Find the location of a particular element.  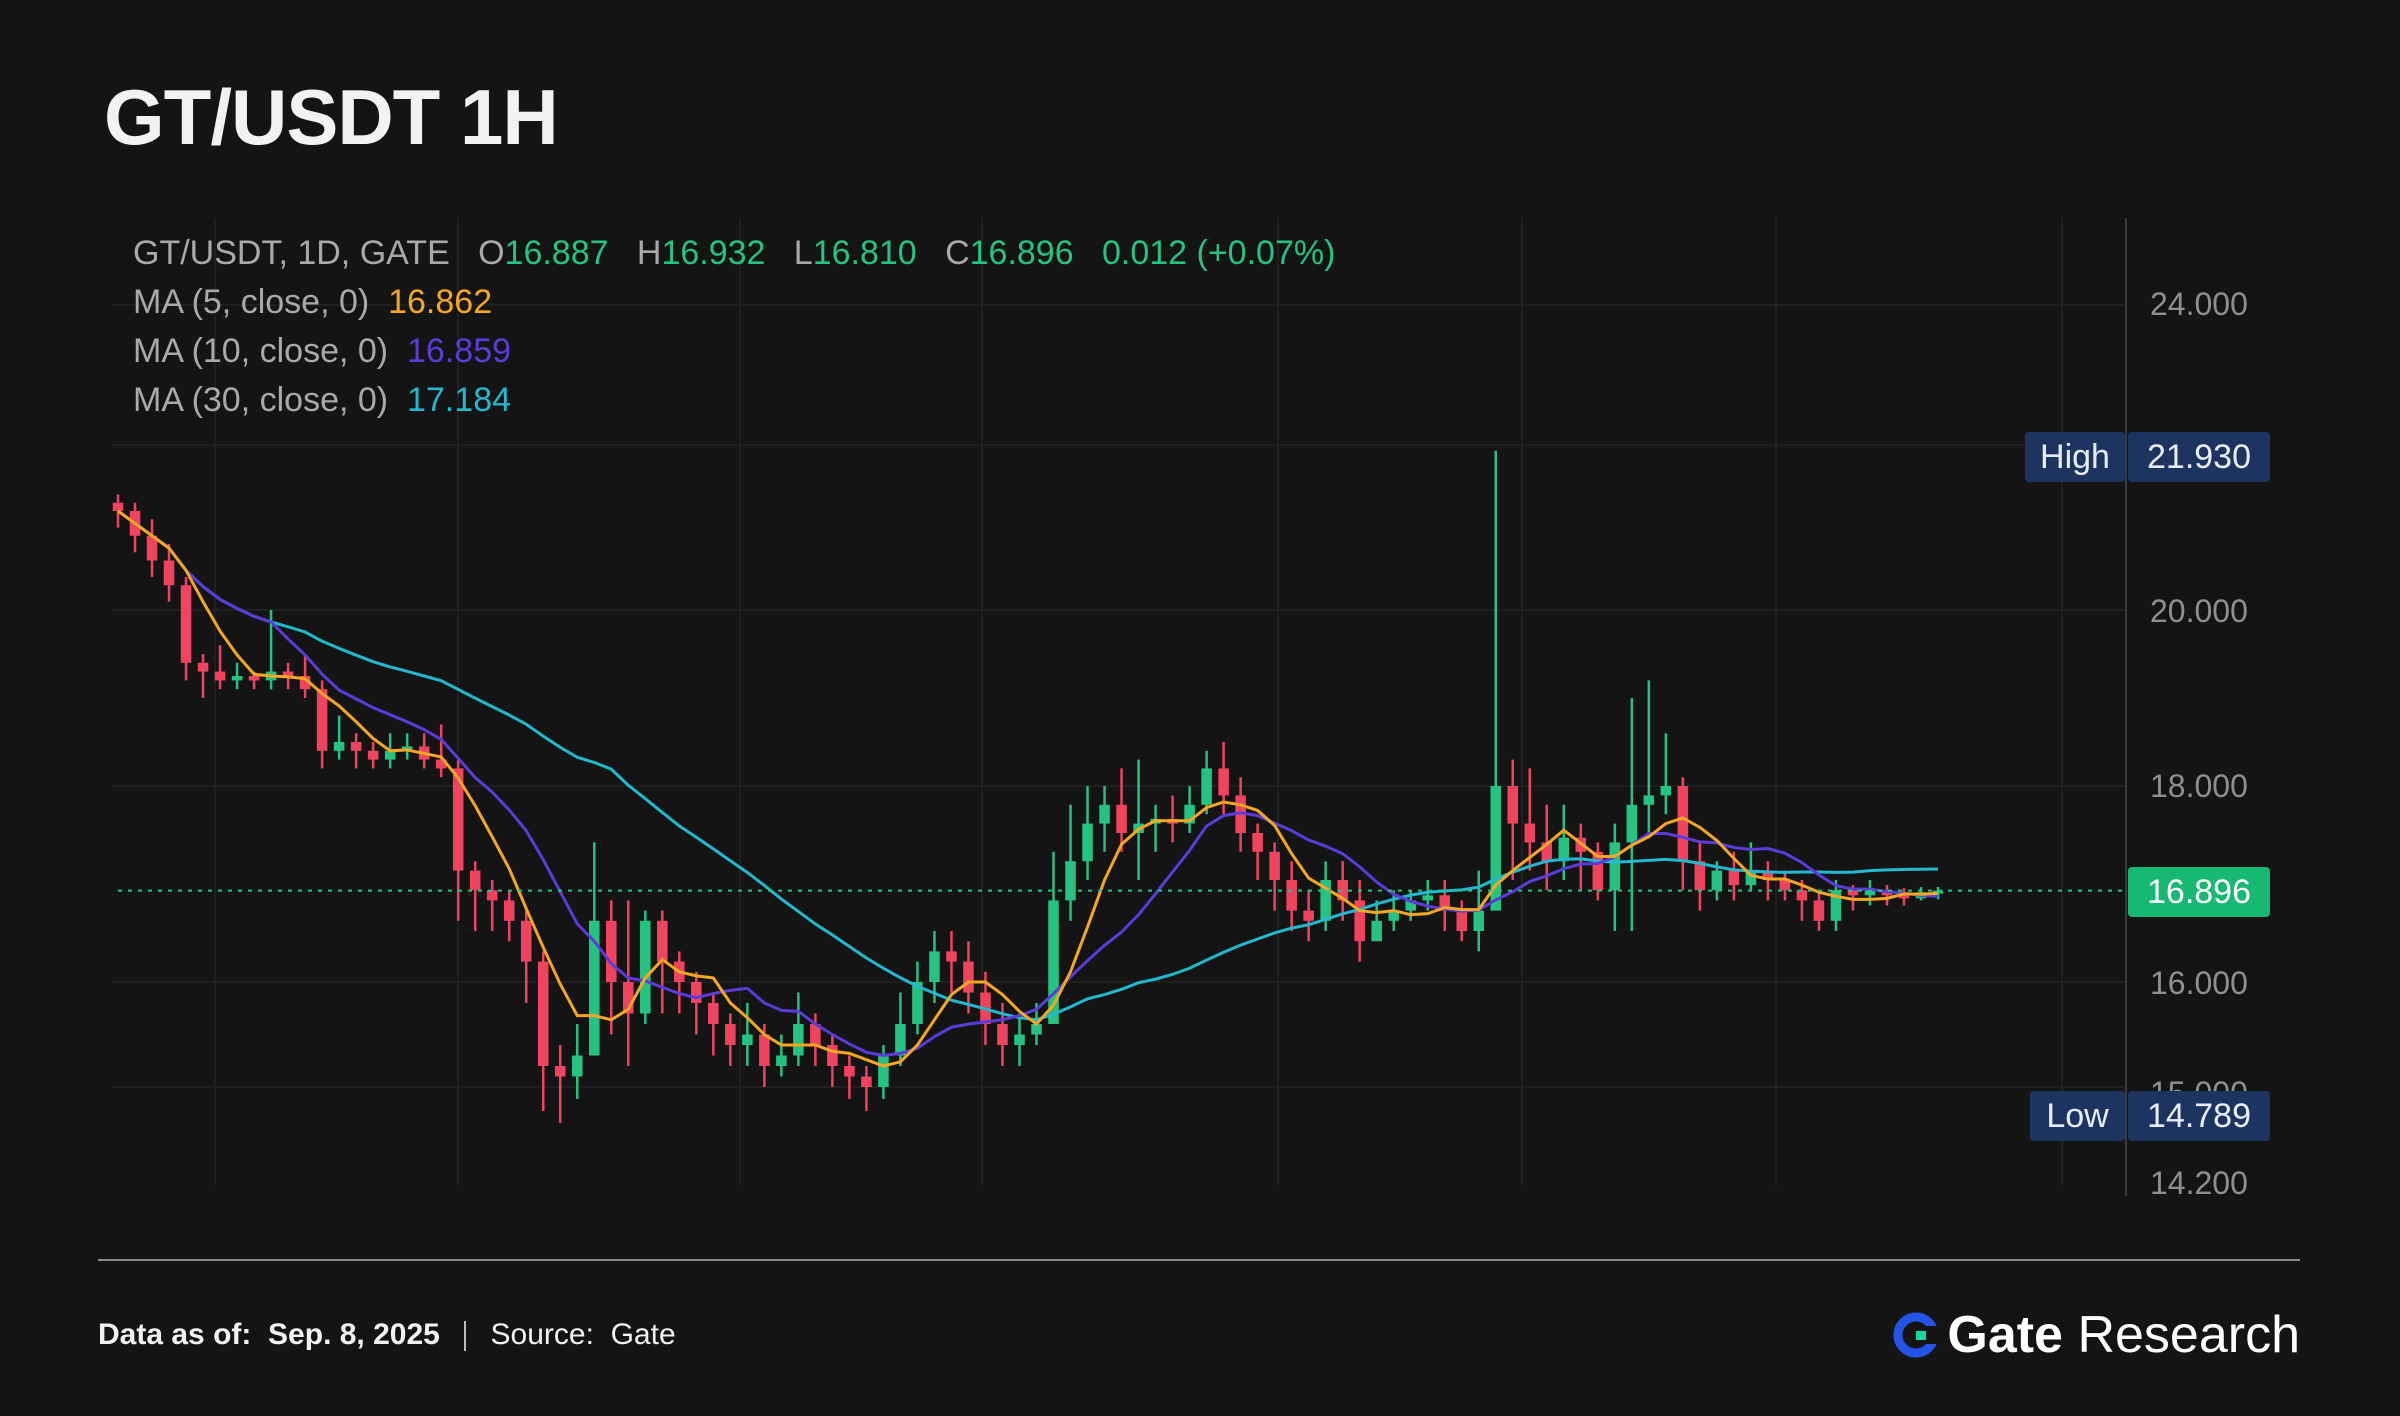

legend-close: 16.896 is located at coordinates (1021, 253).